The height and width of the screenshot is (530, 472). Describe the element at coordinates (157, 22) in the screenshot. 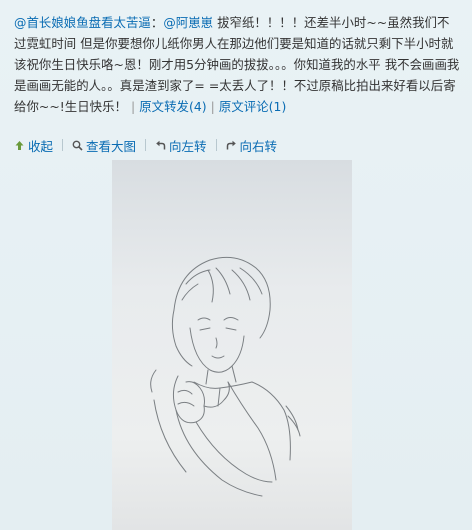

I see `colon: ：` at that location.